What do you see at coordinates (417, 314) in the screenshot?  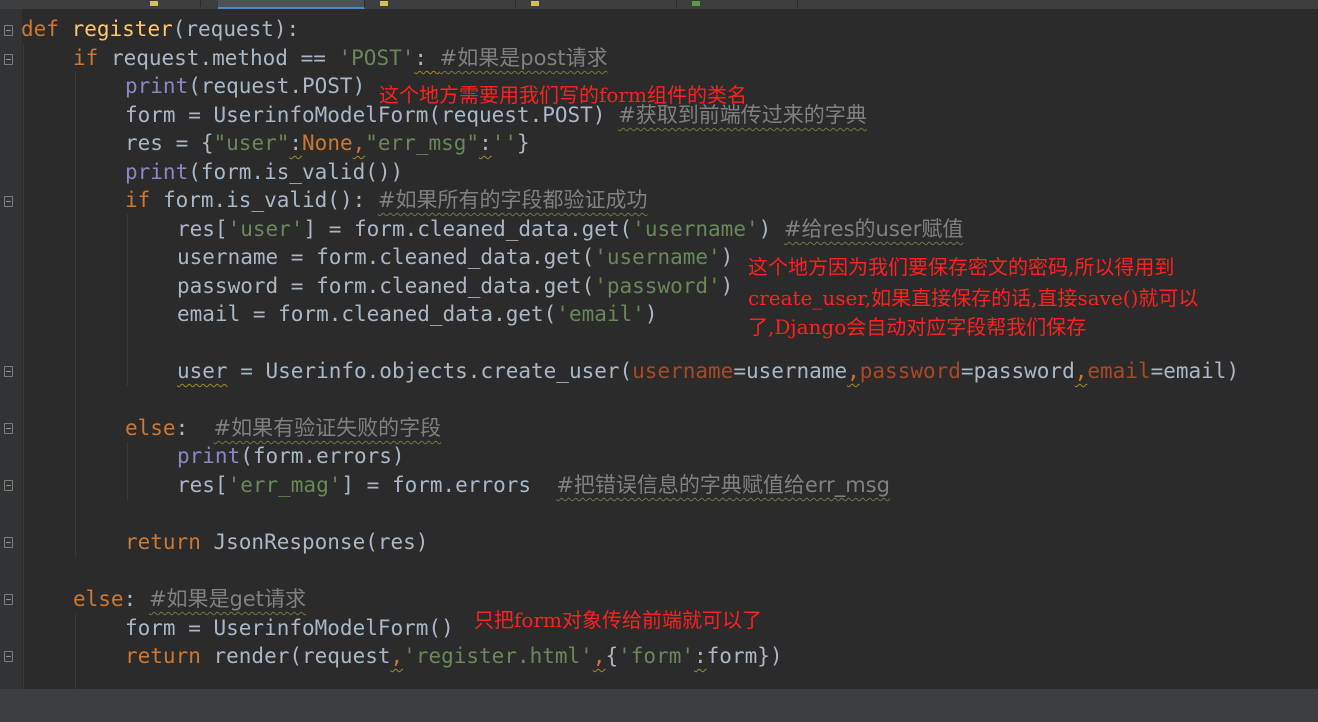 I see `code-line: email = form.cleaned_data.get('email')` at bounding box center [417, 314].